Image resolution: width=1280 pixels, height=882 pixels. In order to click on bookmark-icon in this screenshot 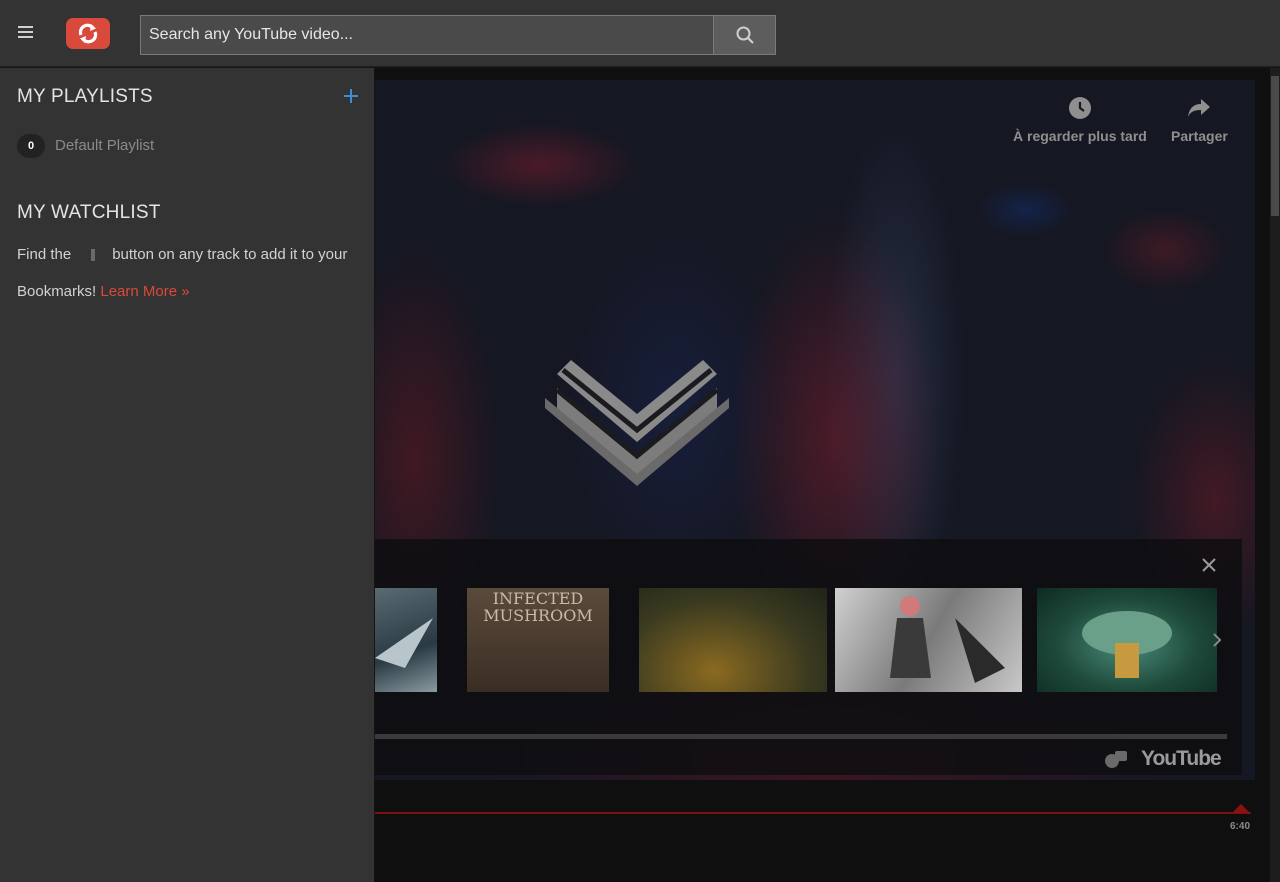, I will do `click(93, 255)`.